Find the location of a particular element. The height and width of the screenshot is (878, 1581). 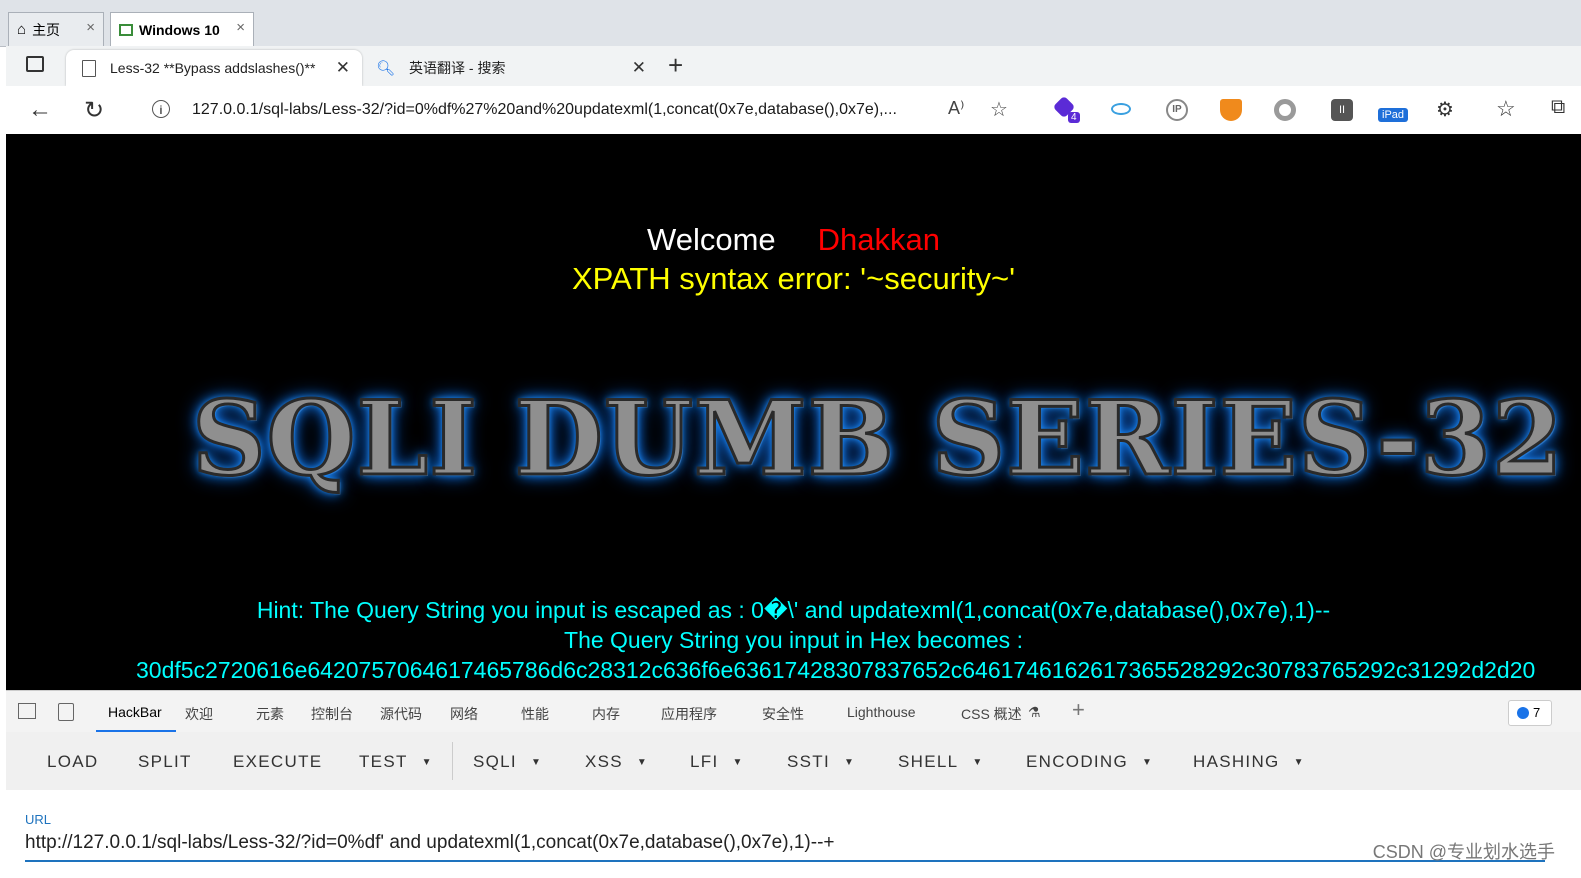

home-icon: ⌂ is located at coordinates (22, 29).